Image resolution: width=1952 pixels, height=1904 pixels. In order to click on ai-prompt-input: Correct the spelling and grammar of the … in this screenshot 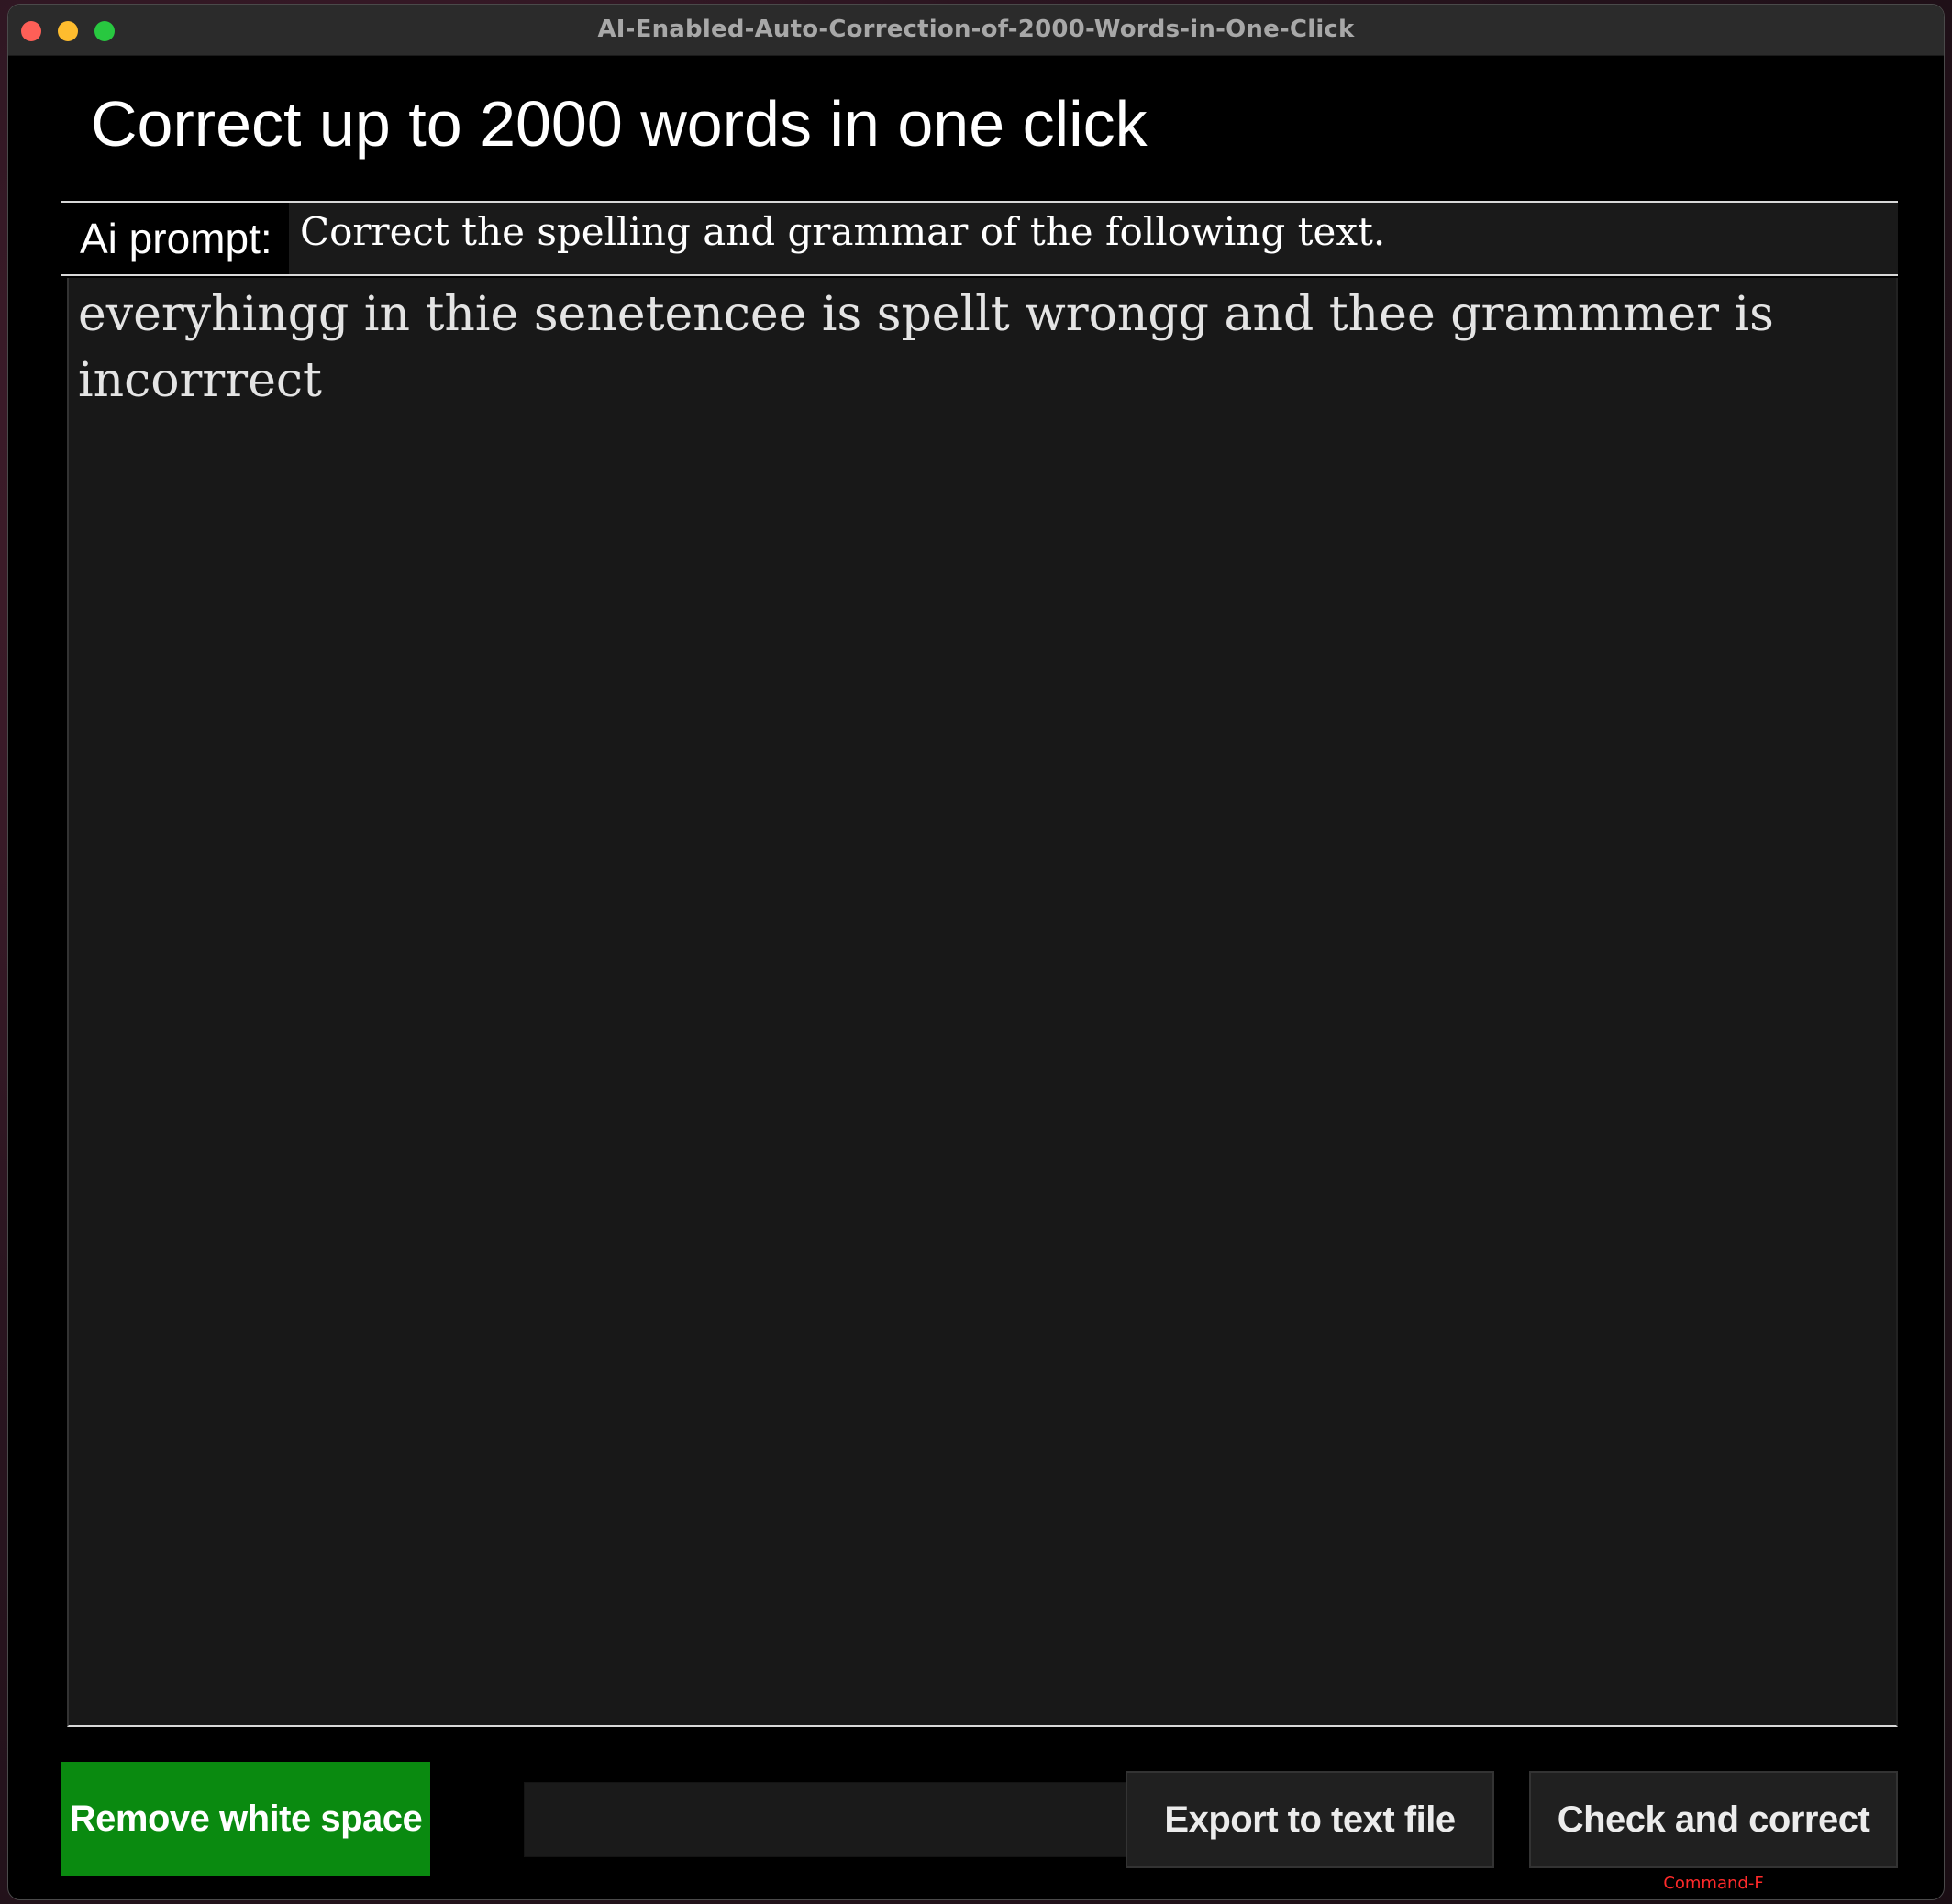, I will do `click(1094, 238)`.